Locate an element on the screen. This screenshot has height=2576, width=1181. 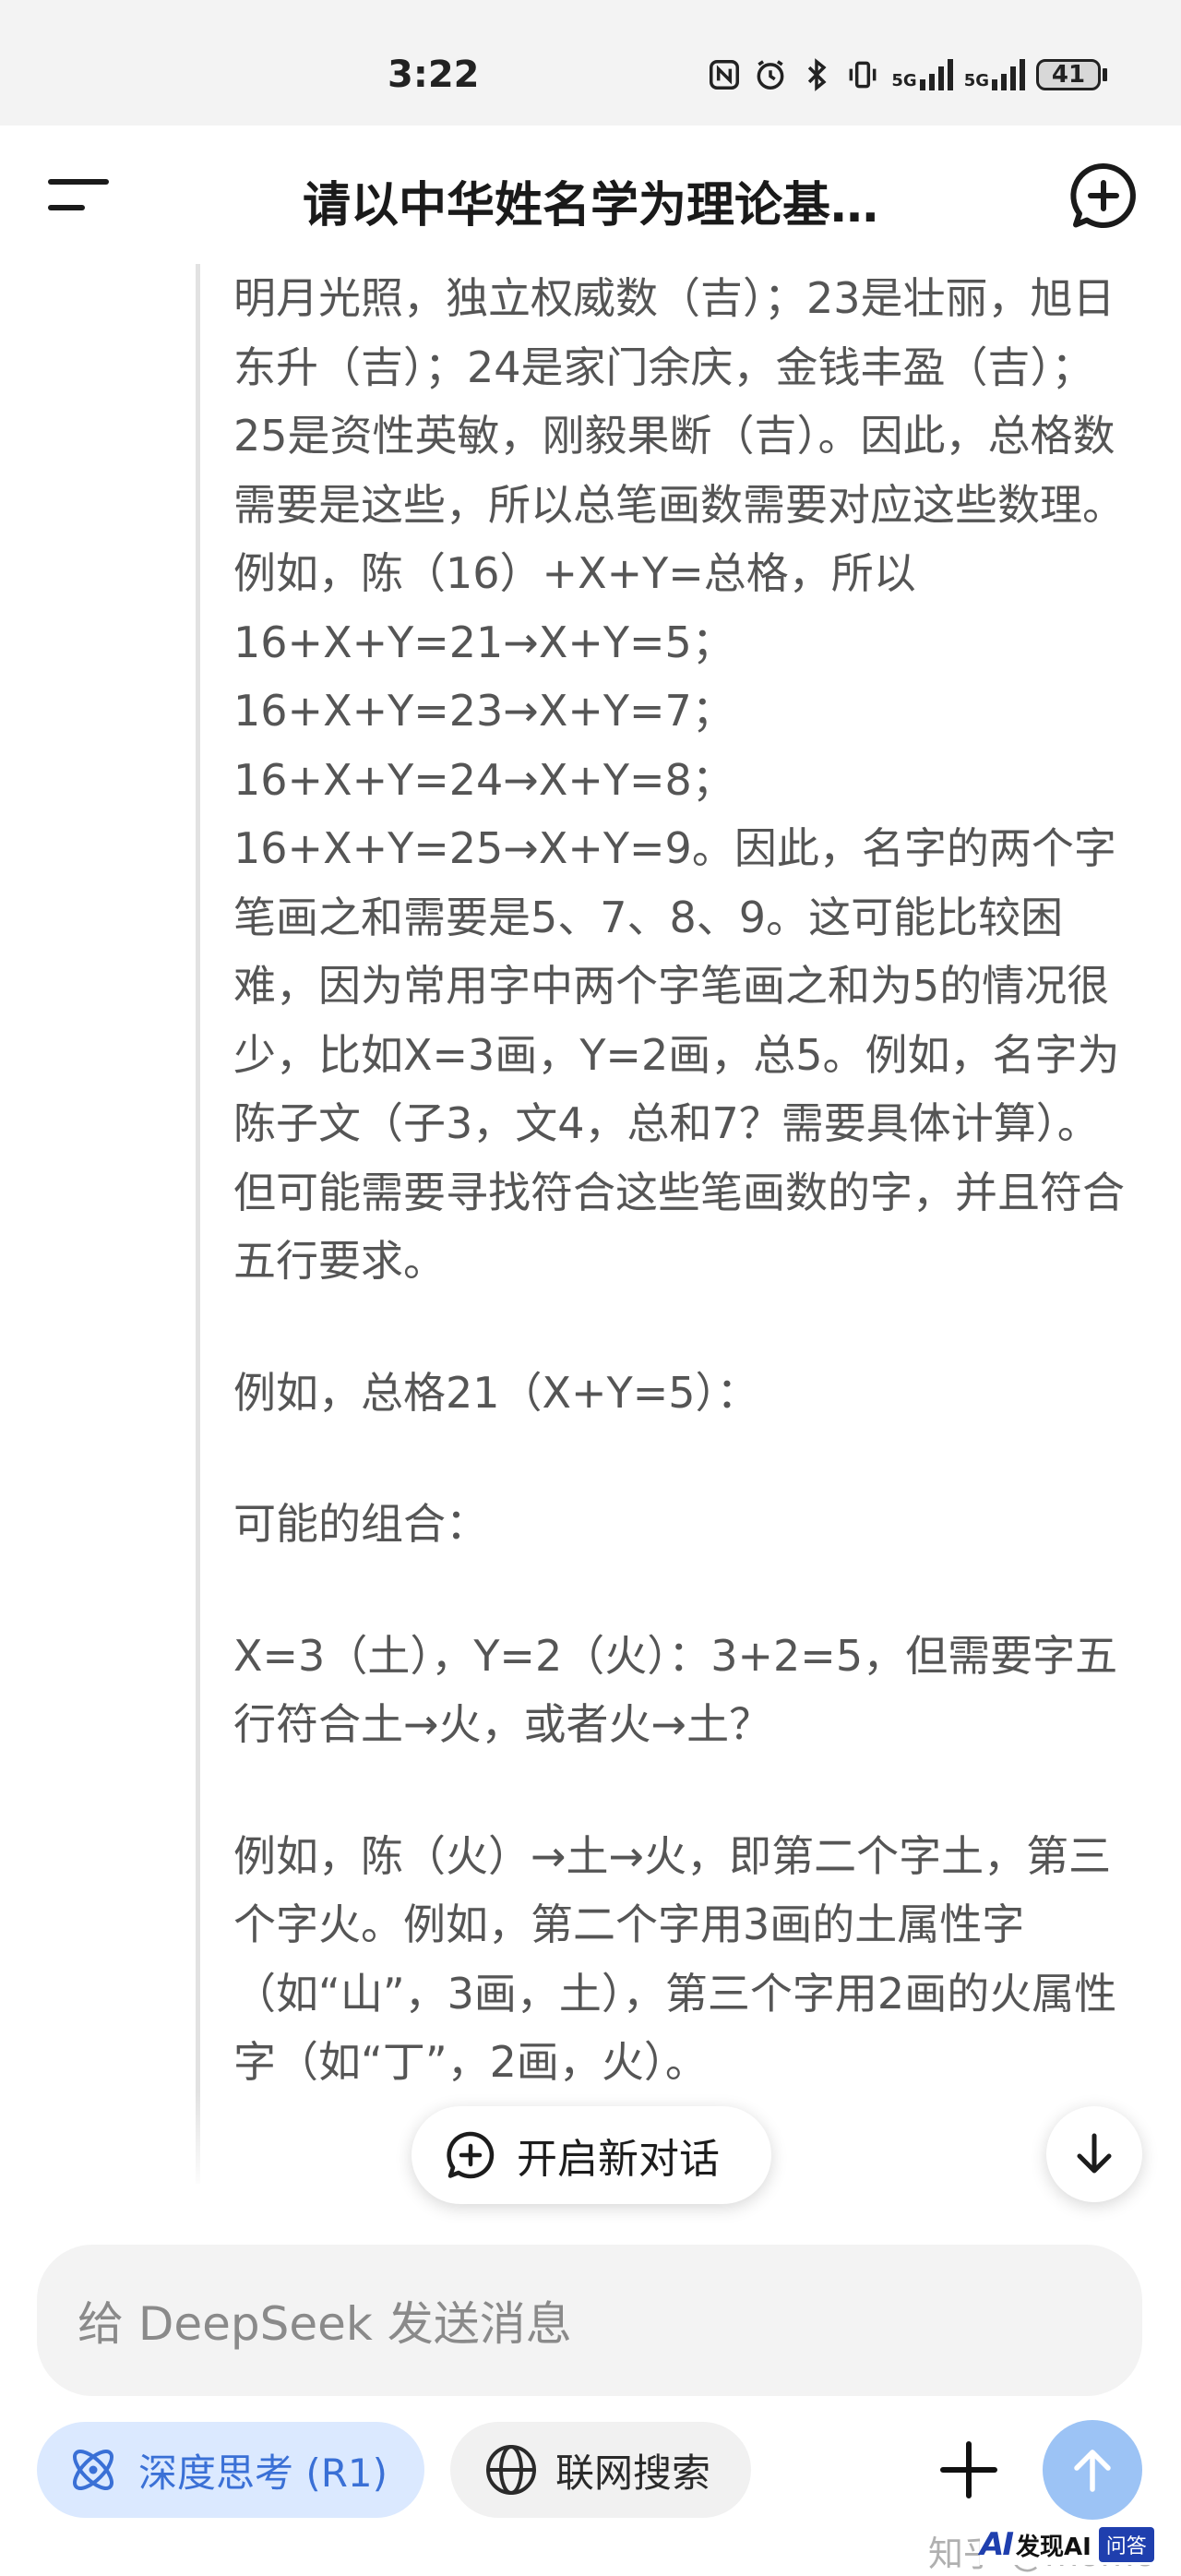
brand-name: 发现AI is located at coordinates (1053, 2547).